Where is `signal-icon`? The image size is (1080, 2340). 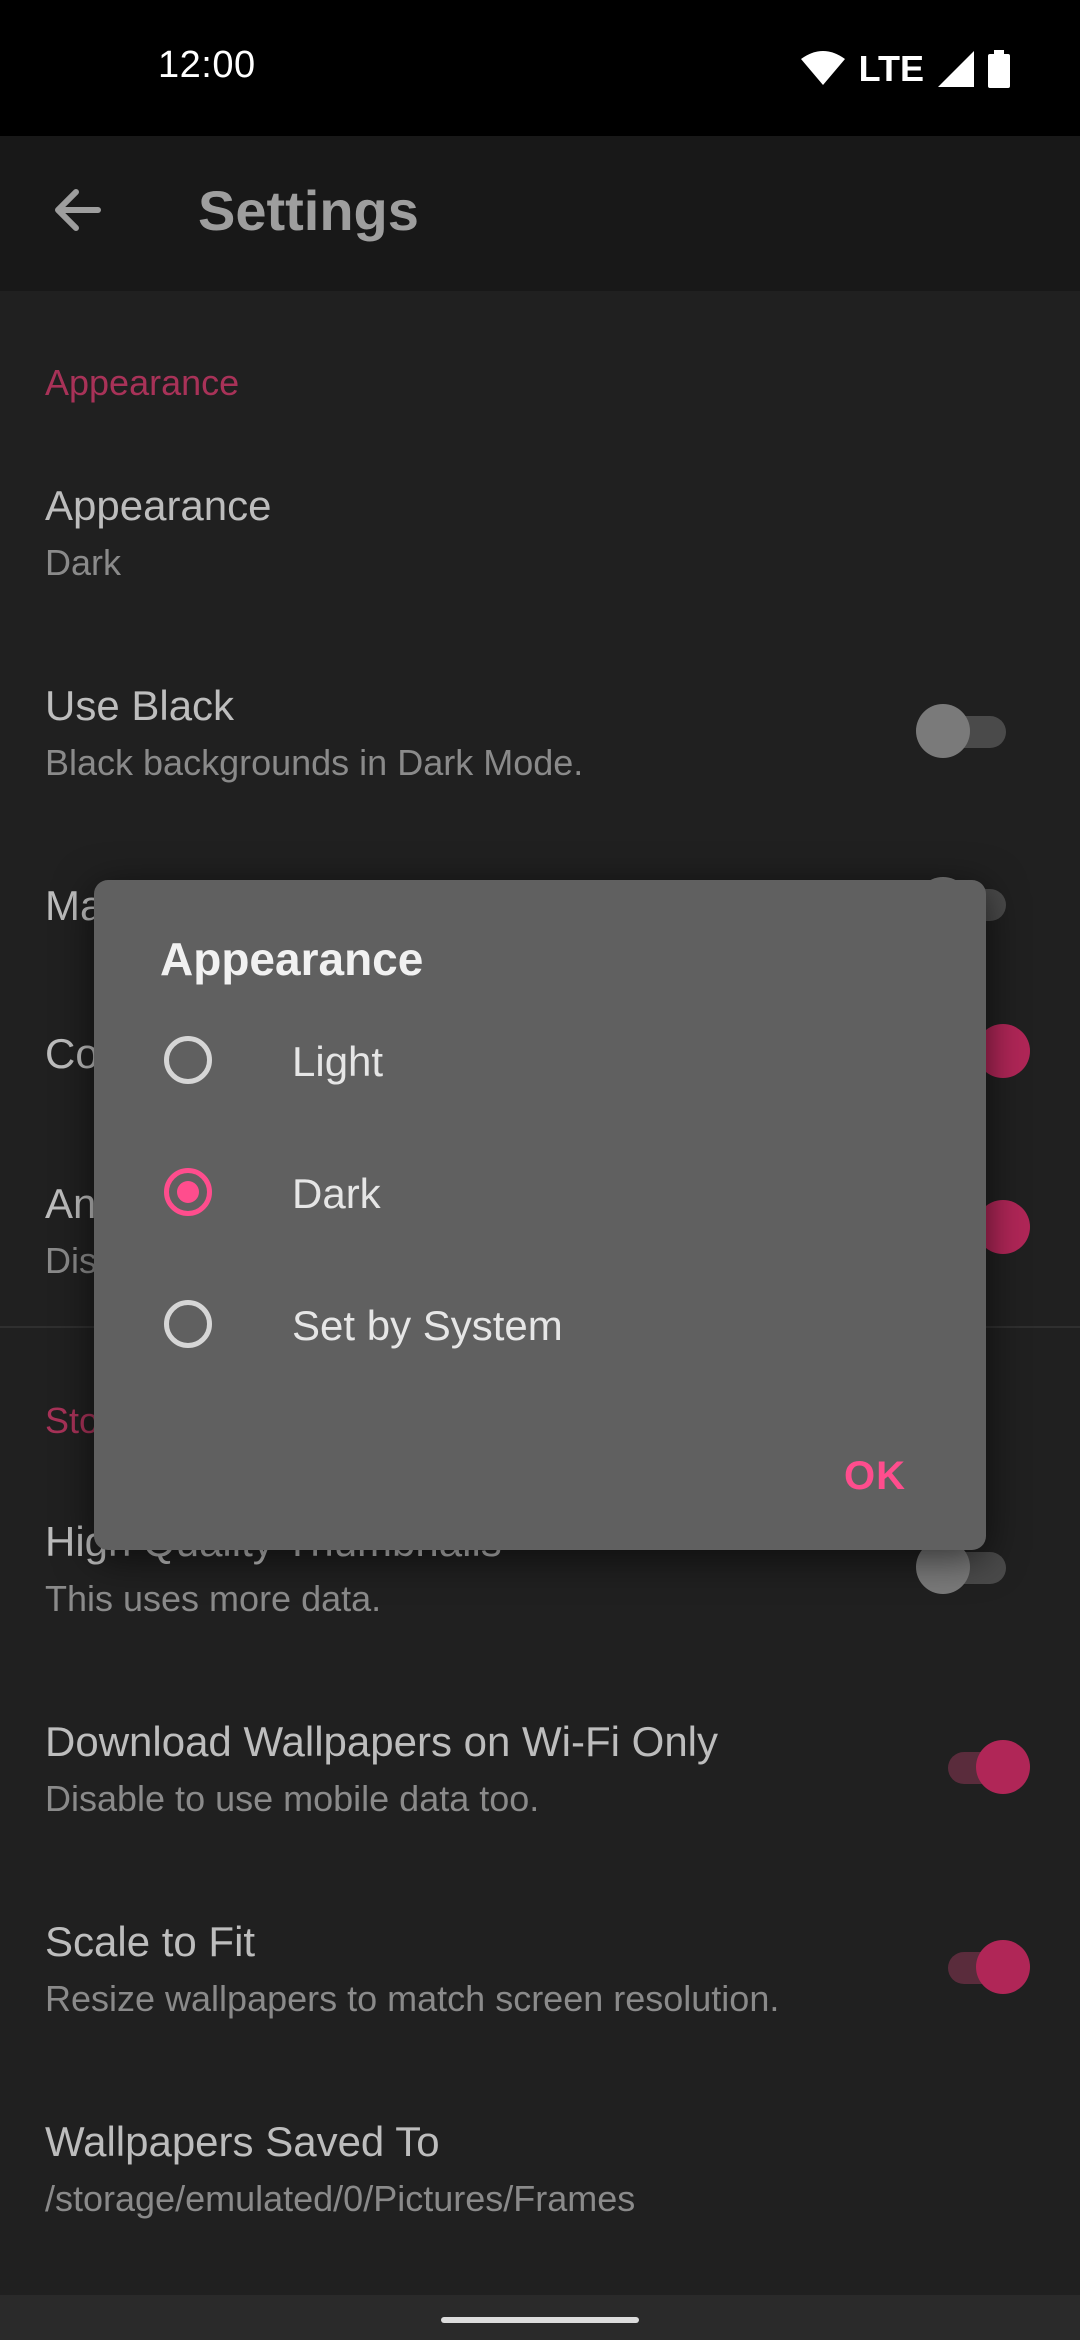 signal-icon is located at coordinates (956, 69).